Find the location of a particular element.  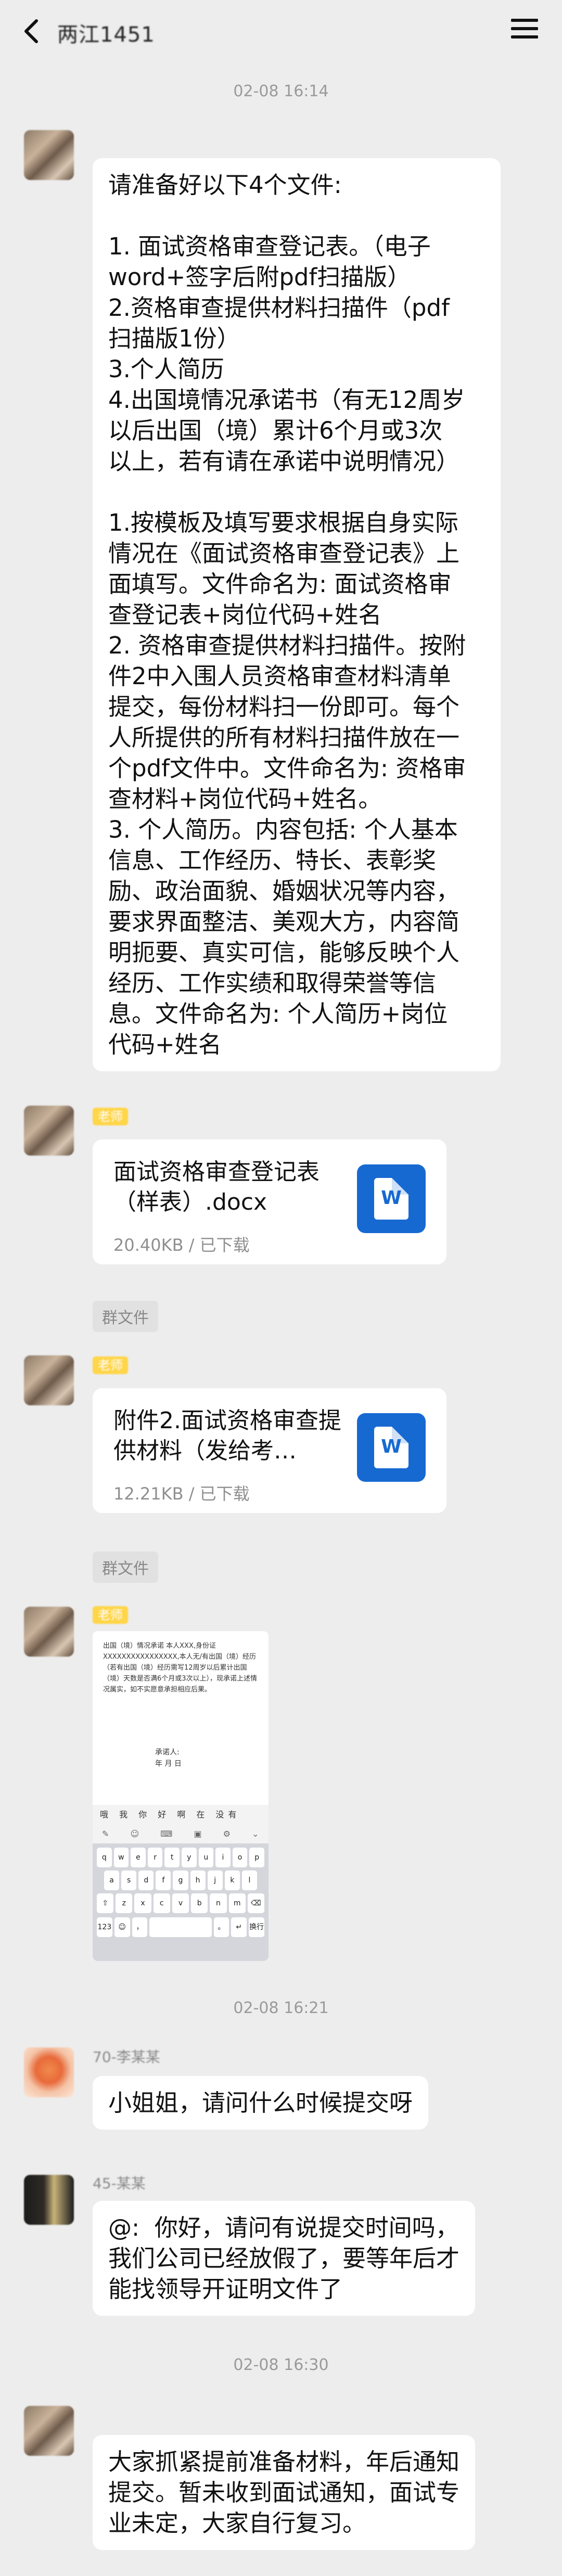

message-line: 提交，每份材料扫一份即可。每个 is located at coordinates (284, 707).